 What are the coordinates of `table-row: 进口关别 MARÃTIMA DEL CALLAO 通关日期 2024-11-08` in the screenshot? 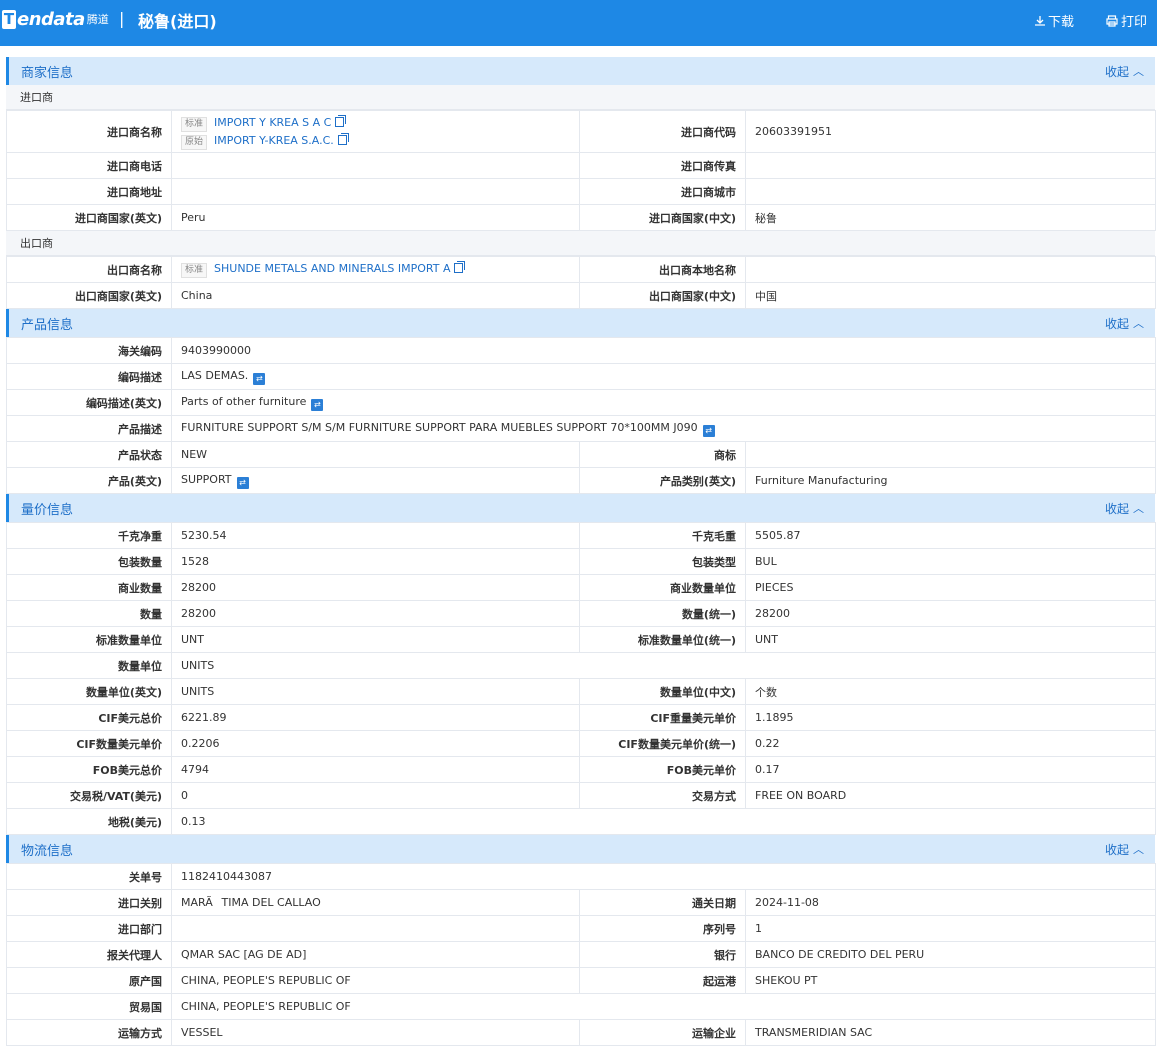 It's located at (581, 902).